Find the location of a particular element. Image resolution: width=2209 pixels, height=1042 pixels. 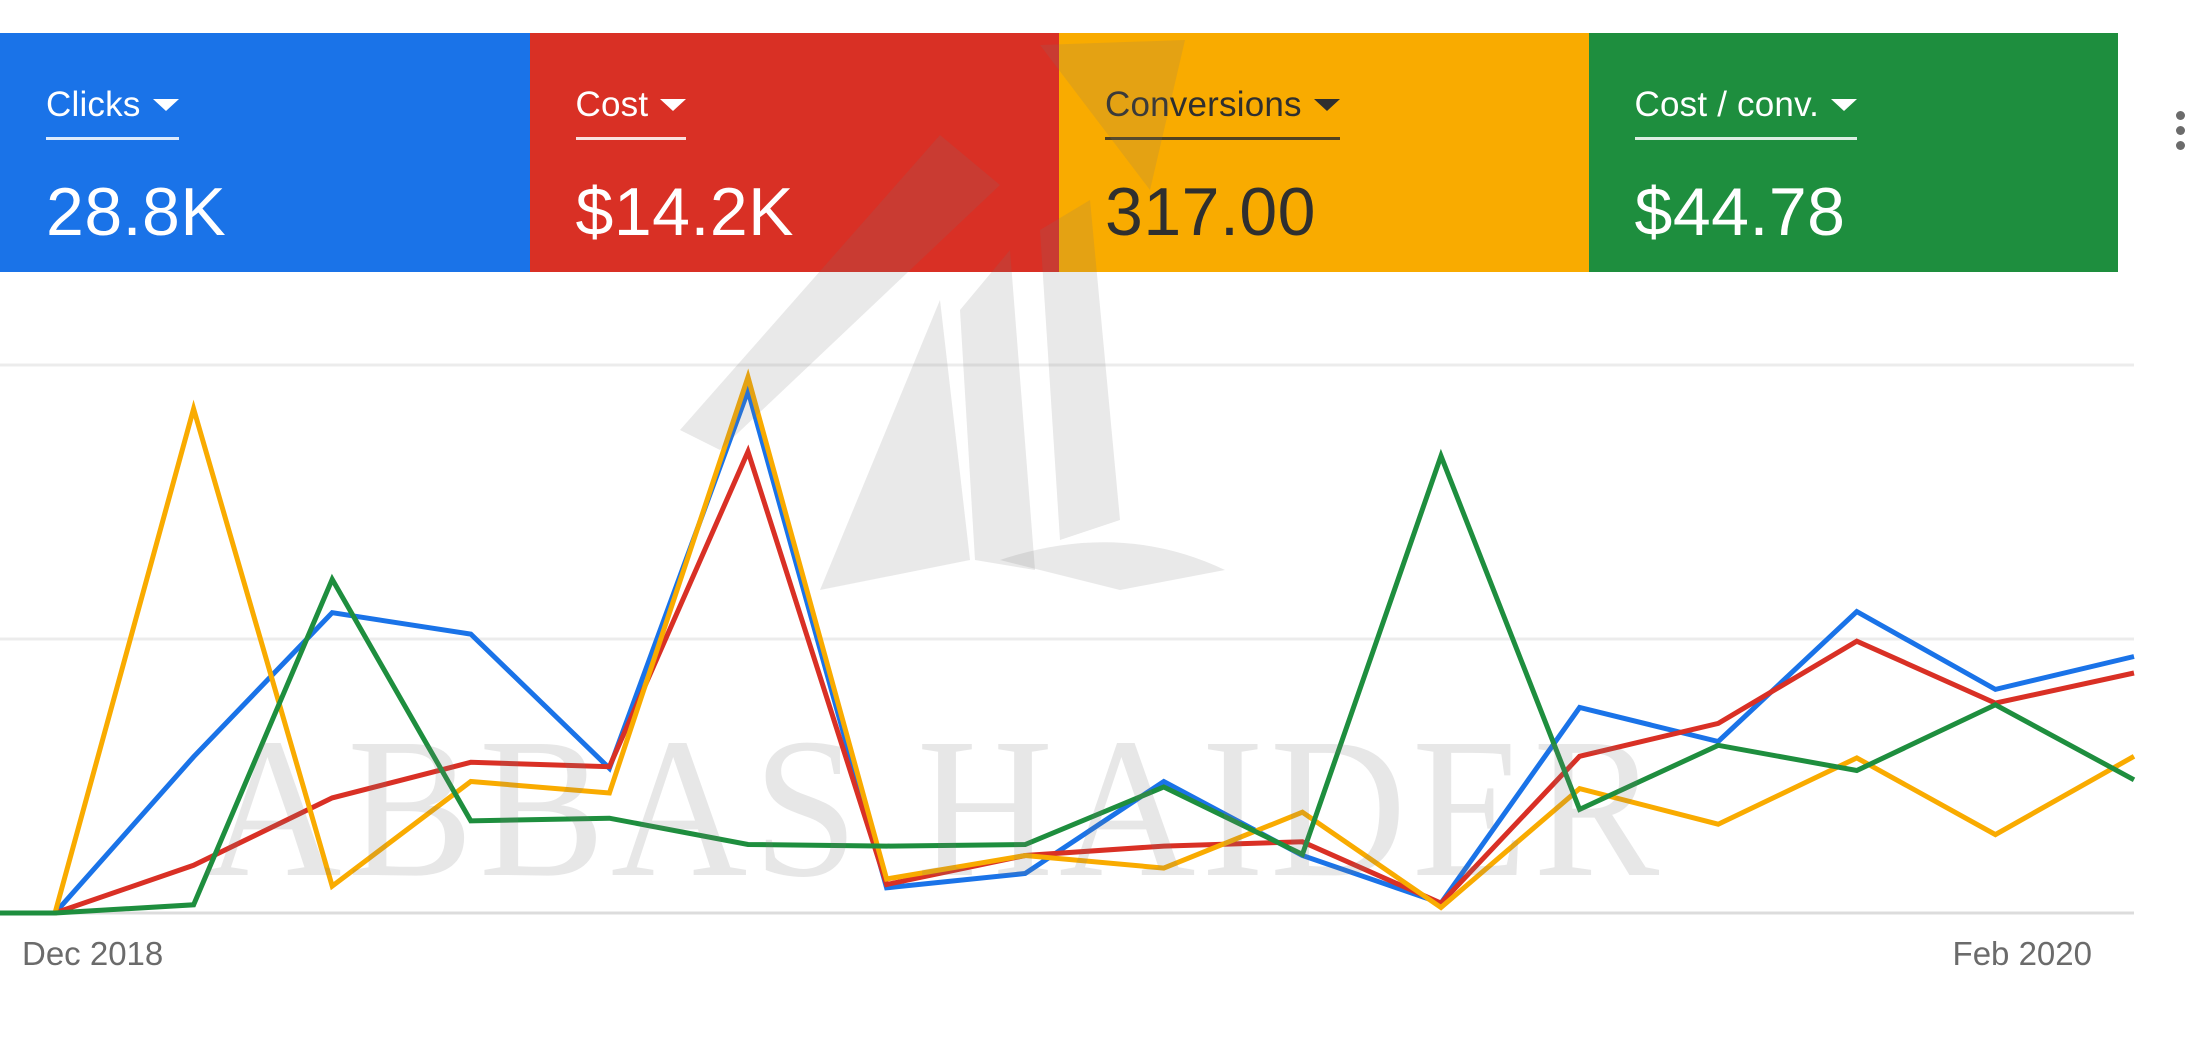

x-tick-label-end: Feb 2020 is located at coordinates (2022, 953).